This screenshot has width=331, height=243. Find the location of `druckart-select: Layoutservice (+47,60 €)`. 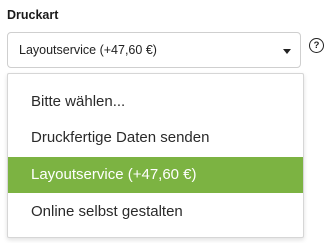

druckart-select: Layoutservice (+47,60 €) is located at coordinates (154, 50).